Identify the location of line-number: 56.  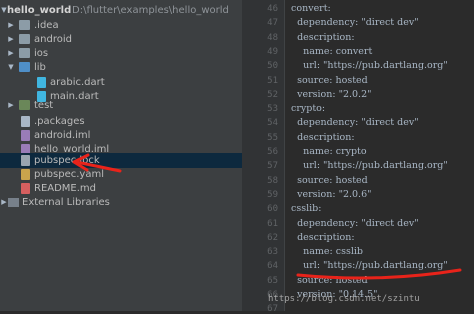
(272, 152).